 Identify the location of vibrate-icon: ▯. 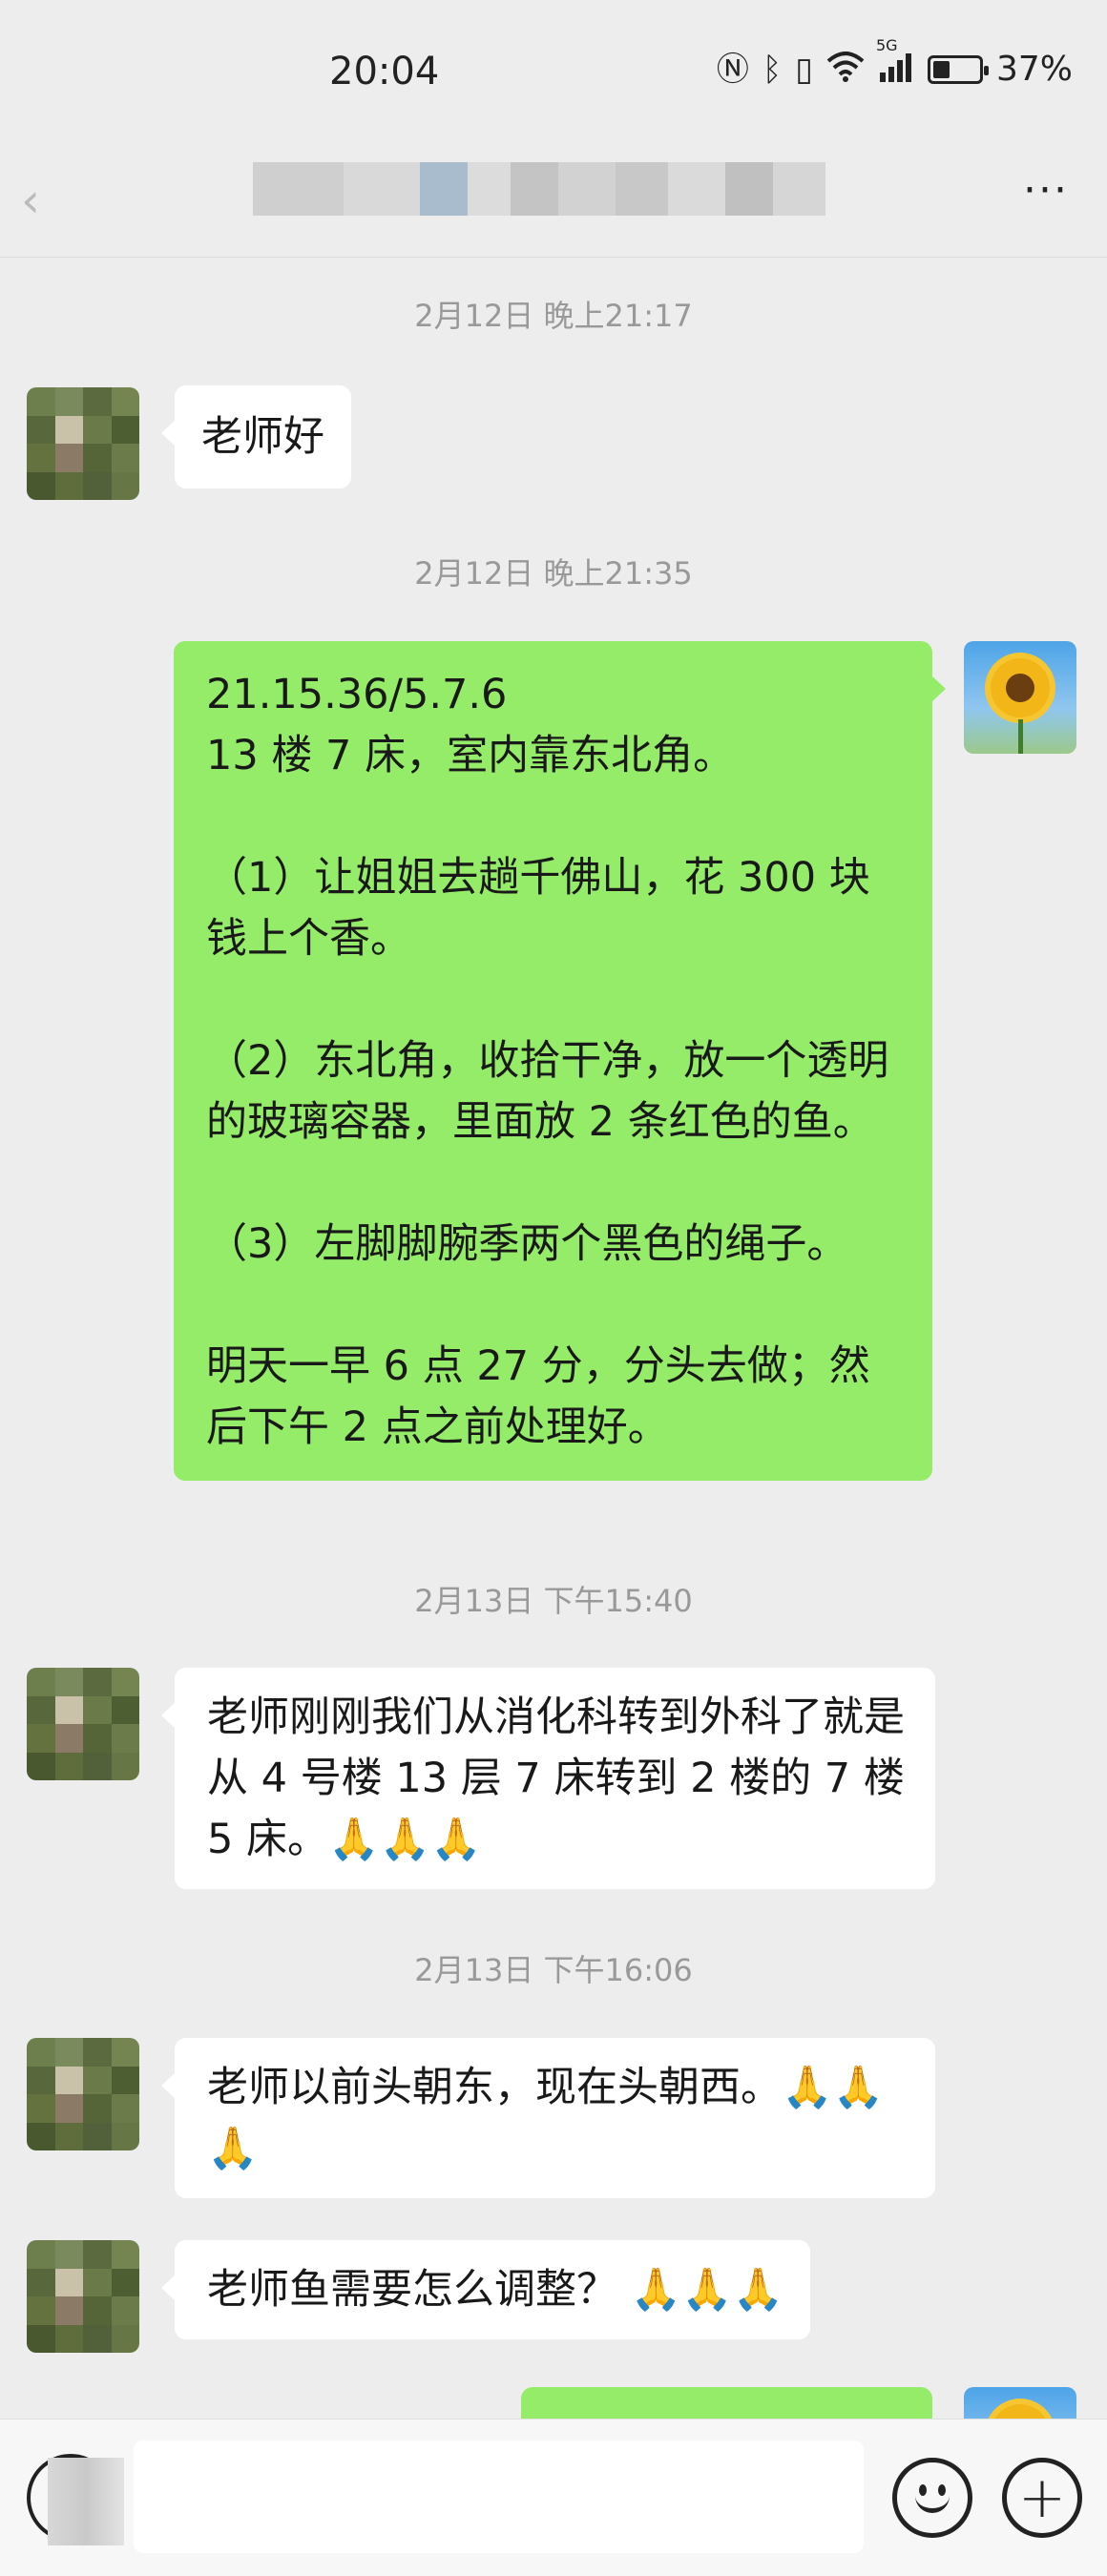
(804, 69).